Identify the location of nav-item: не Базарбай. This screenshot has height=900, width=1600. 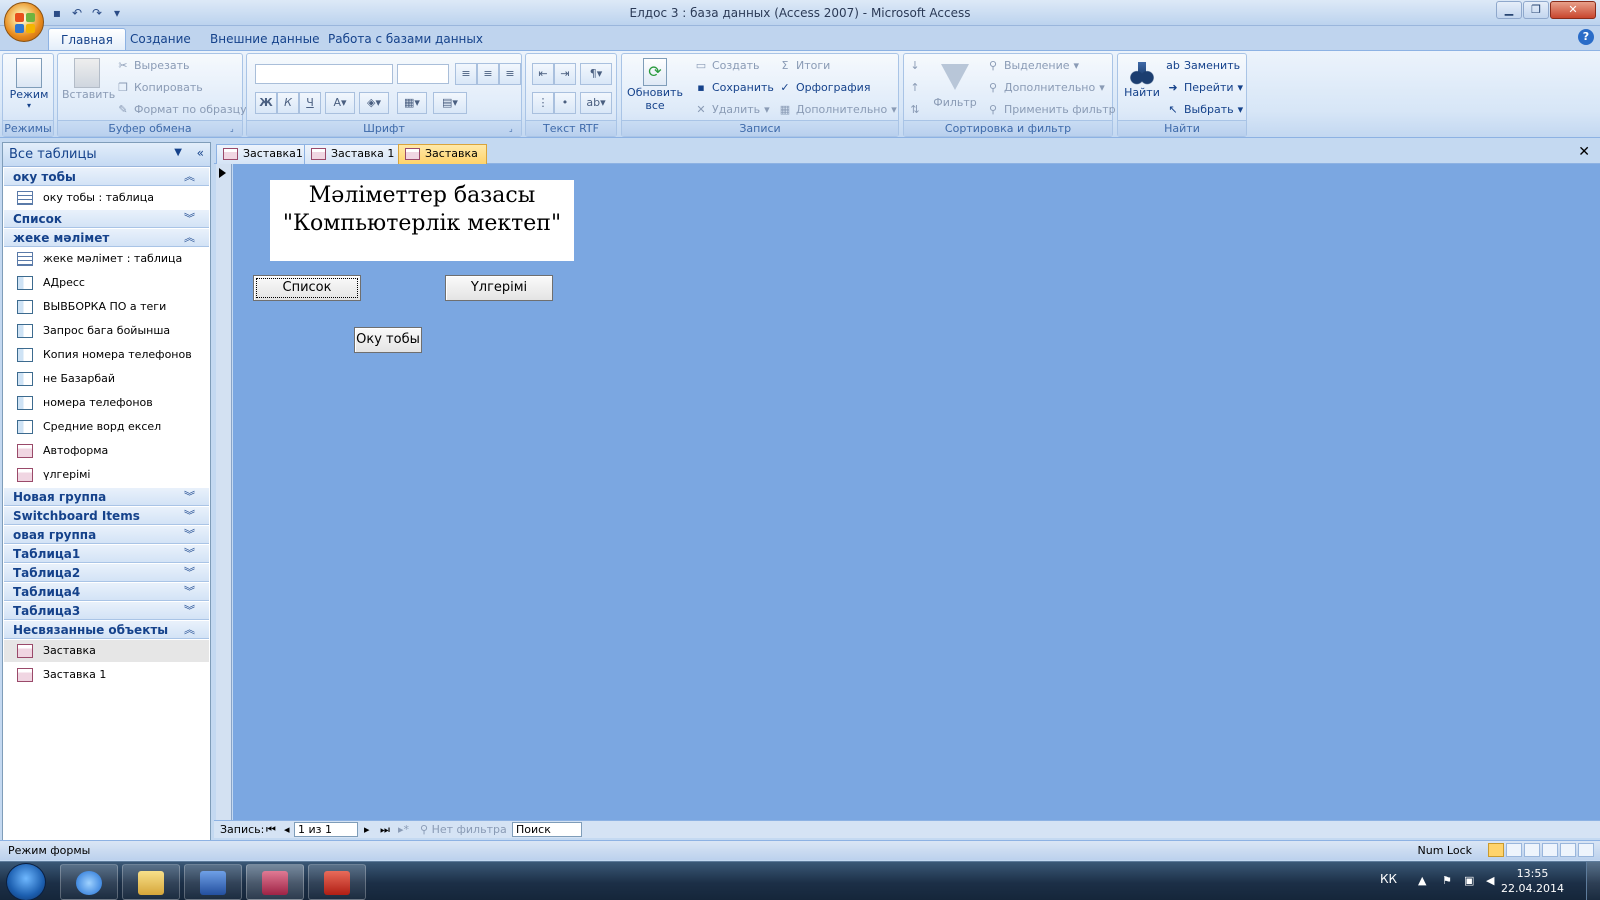
(106, 379).